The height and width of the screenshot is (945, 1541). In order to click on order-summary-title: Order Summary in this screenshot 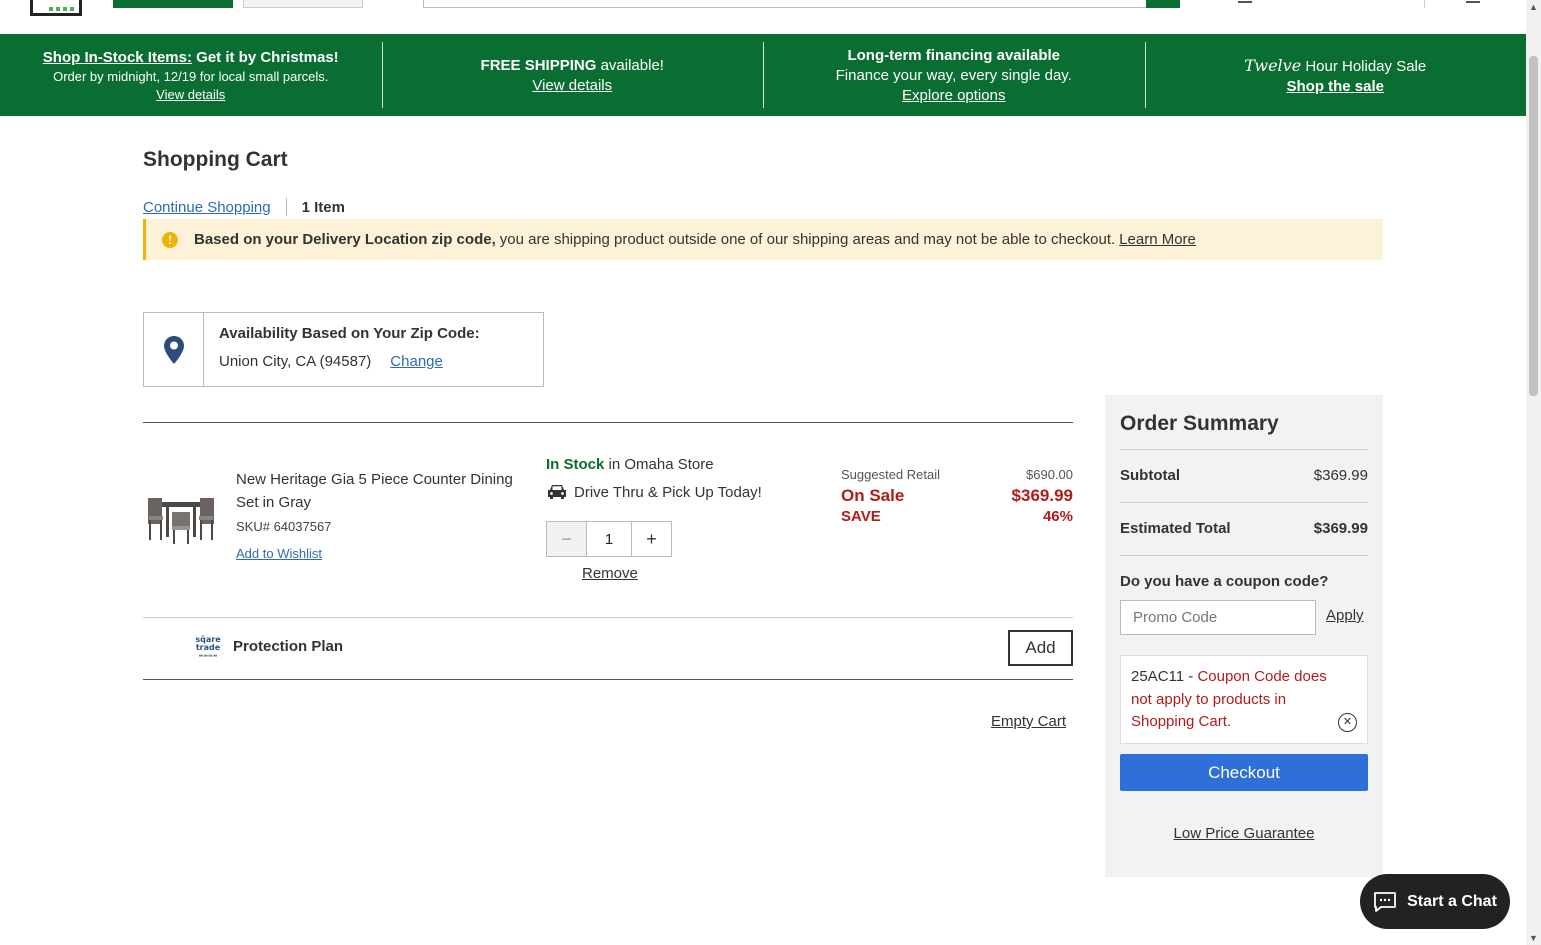, I will do `click(1199, 423)`.